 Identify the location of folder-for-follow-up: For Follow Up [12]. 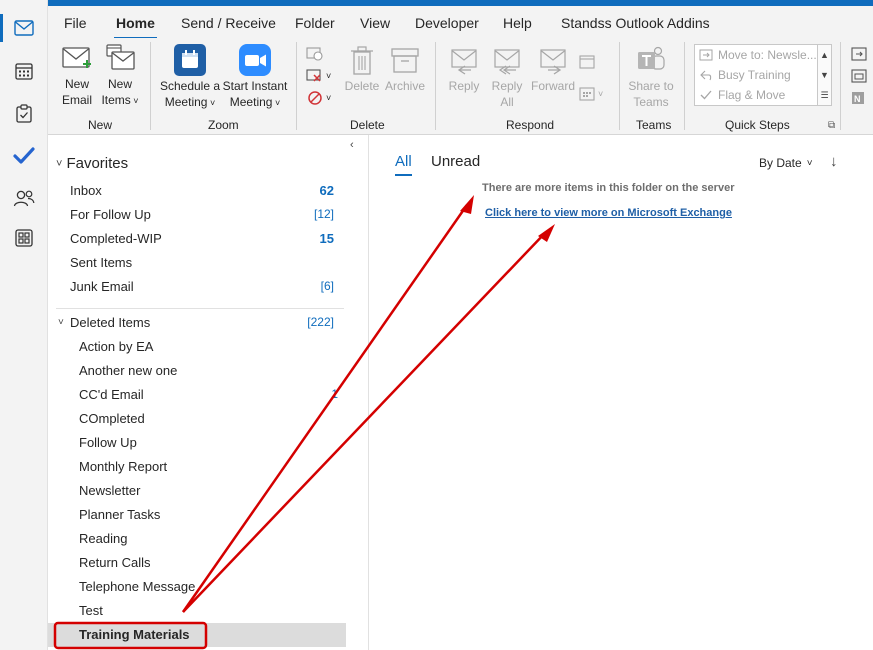
(197, 215).